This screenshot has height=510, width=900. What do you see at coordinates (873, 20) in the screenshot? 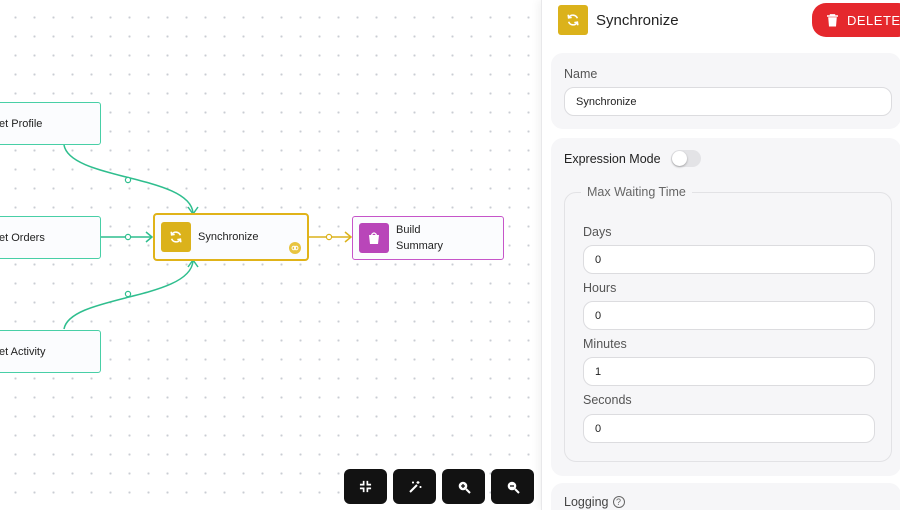
I see `delete-label: DELETE` at bounding box center [873, 20].